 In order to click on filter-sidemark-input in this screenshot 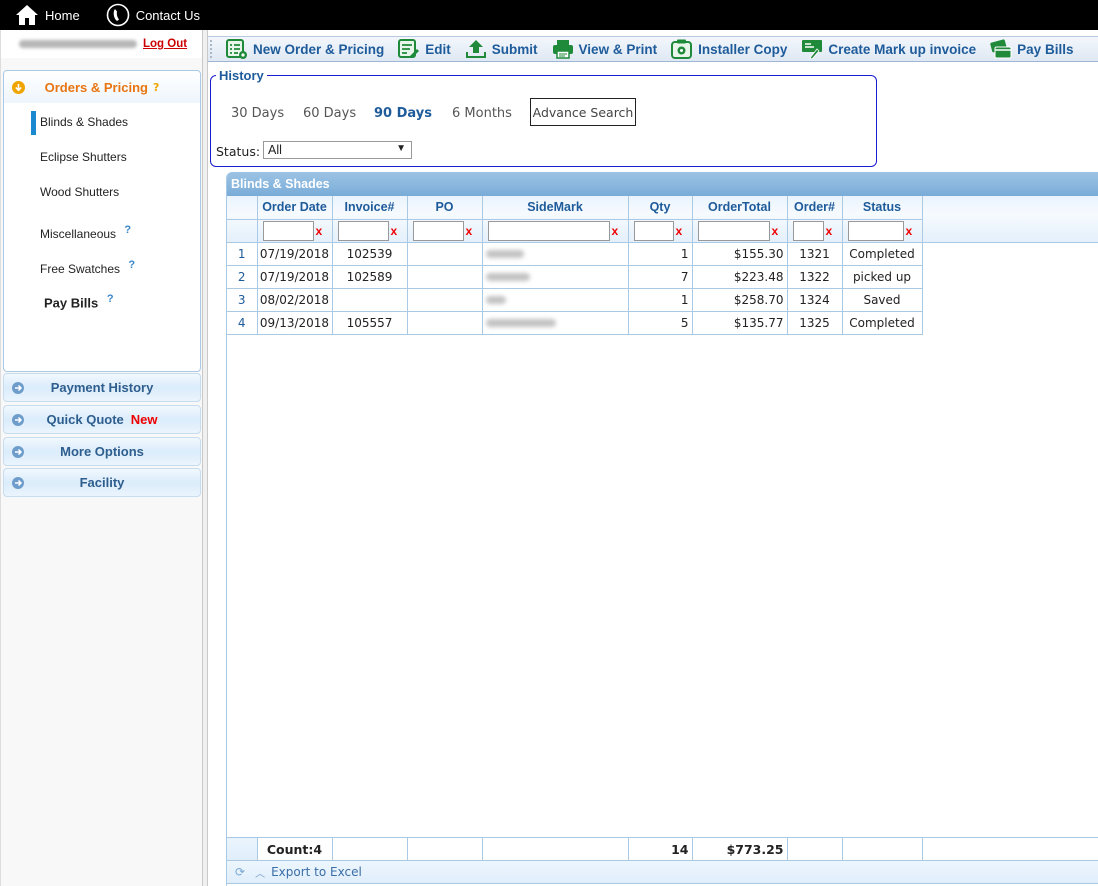, I will do `click(548, 230)`.